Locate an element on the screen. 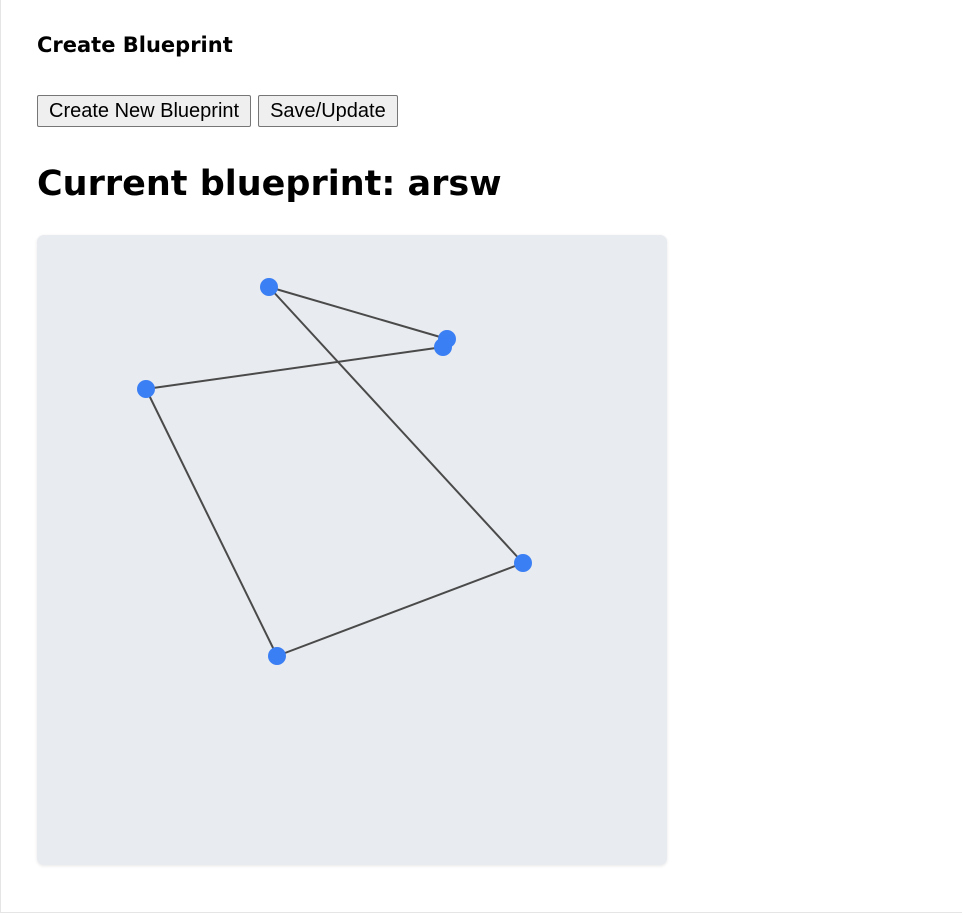 The width and height of the screenshot is (964, 915). current-blueprint-heading: Current blueprint: arsw is located at coordinates (269, 184).